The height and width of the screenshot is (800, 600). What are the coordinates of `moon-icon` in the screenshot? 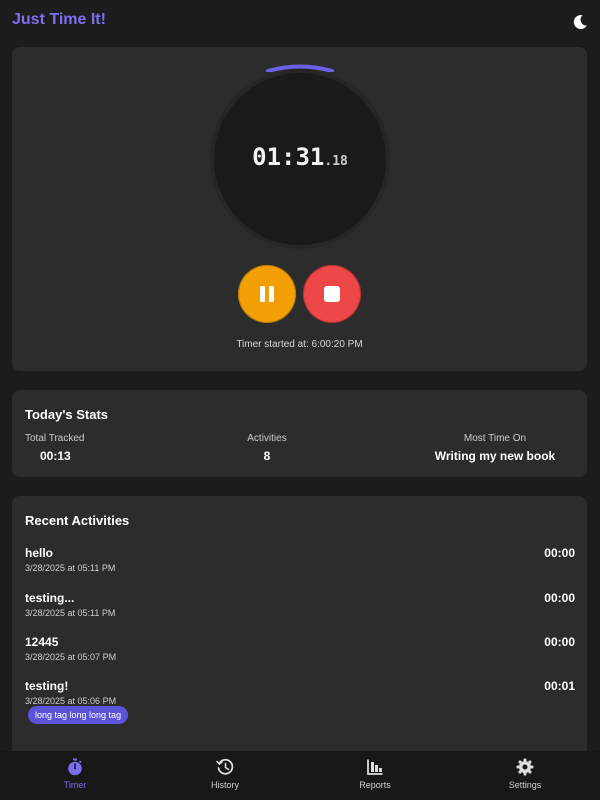 It's located at (580, 21).